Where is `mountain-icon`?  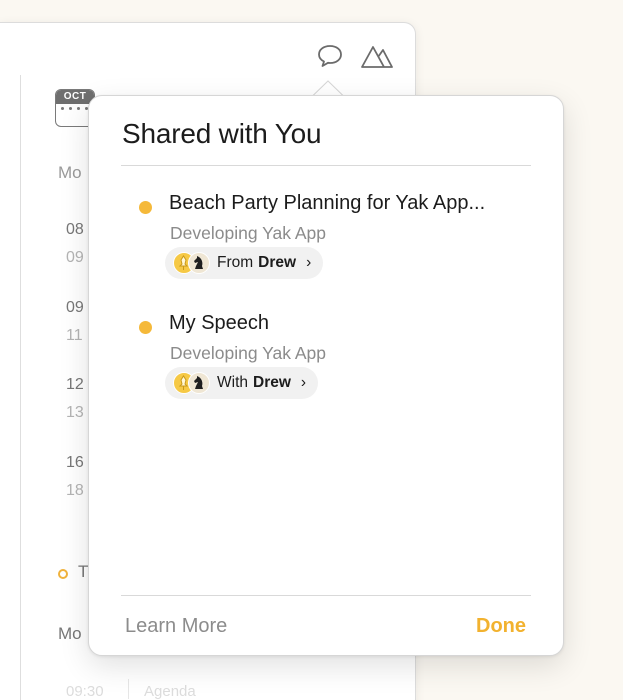
mountain-icon is located at coordinates (377, 58).